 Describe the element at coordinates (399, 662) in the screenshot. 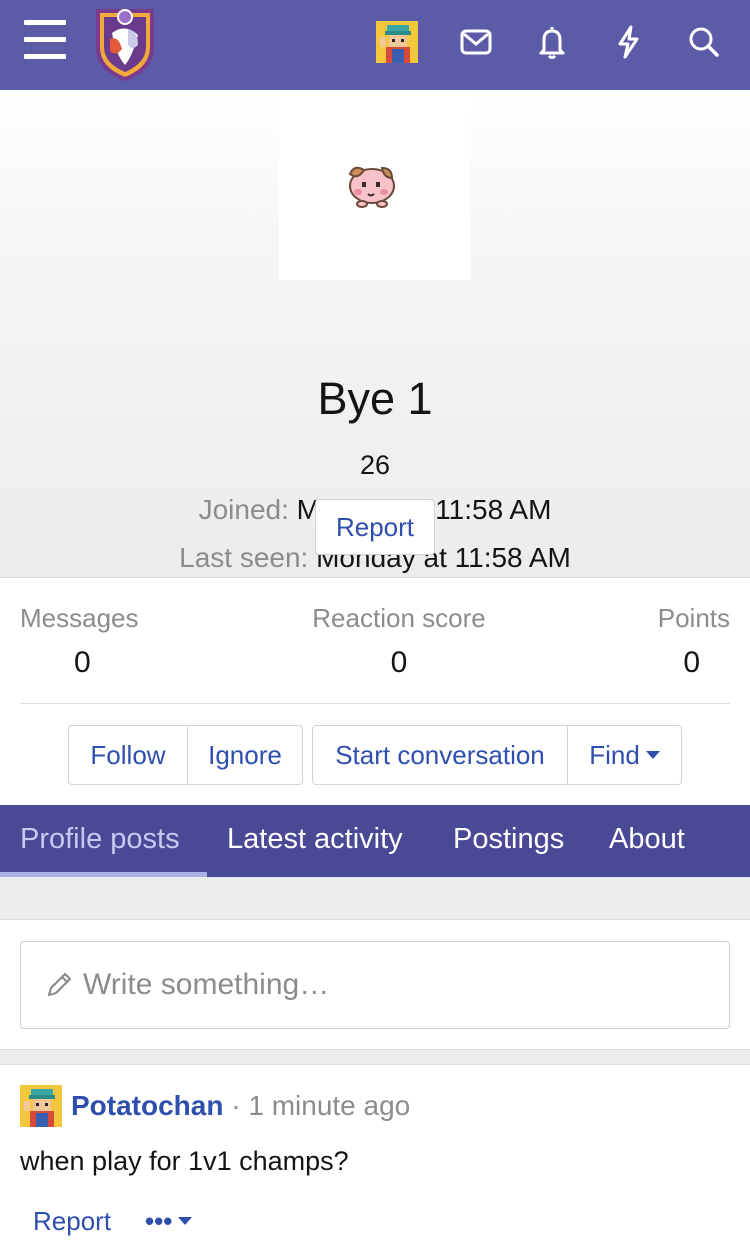

I see `stat-reaction-value: 0` at that location.